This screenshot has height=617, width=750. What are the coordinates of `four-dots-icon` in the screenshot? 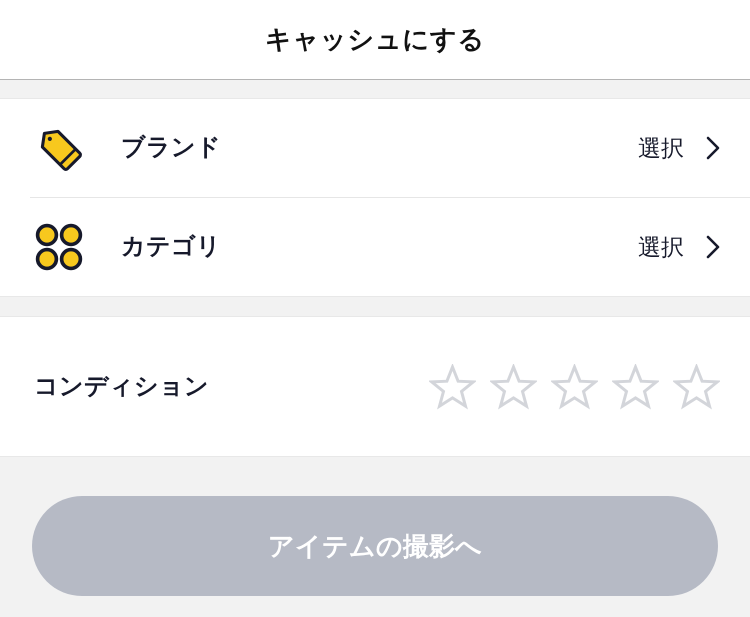 It's located at (59, 247).